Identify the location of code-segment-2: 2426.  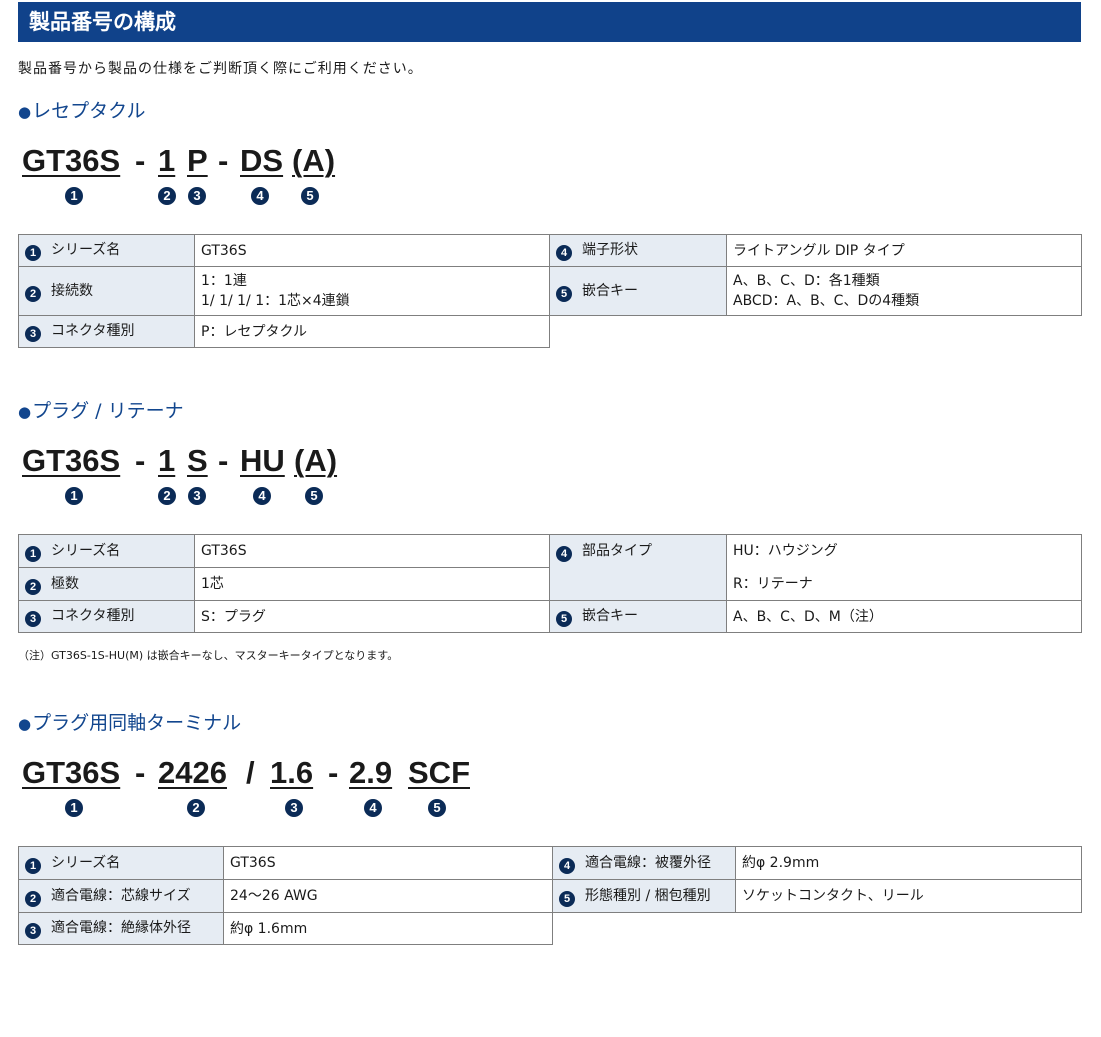
(192, 772).